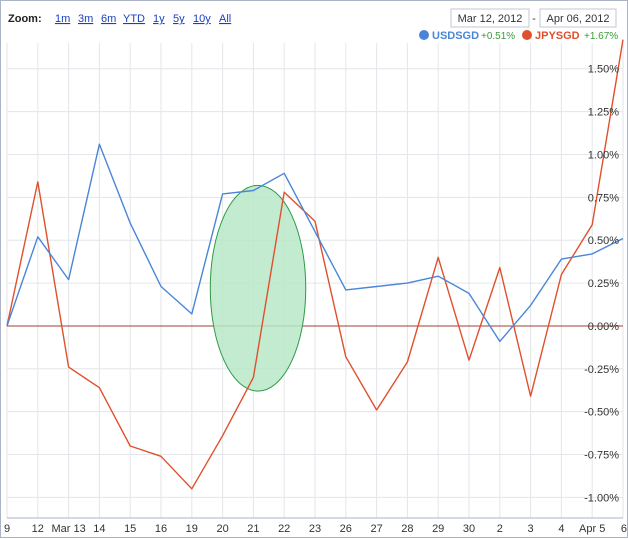 The width and height of the screenshot is (628, 539). Describe the element at coordinates (498, 36) in the screenshot. I see `legend-series-change: +0.51%` at that location.